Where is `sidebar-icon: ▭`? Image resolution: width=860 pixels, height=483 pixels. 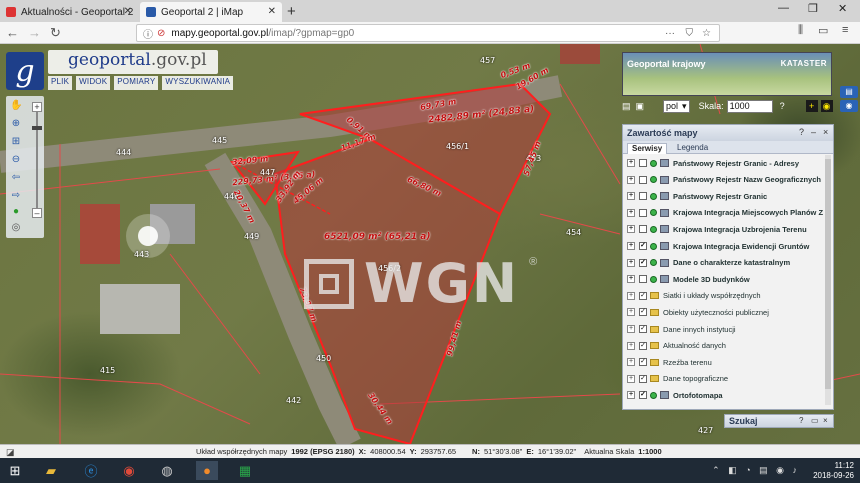
sidebar-icon: ▭ is located at coordinates (823, 30).